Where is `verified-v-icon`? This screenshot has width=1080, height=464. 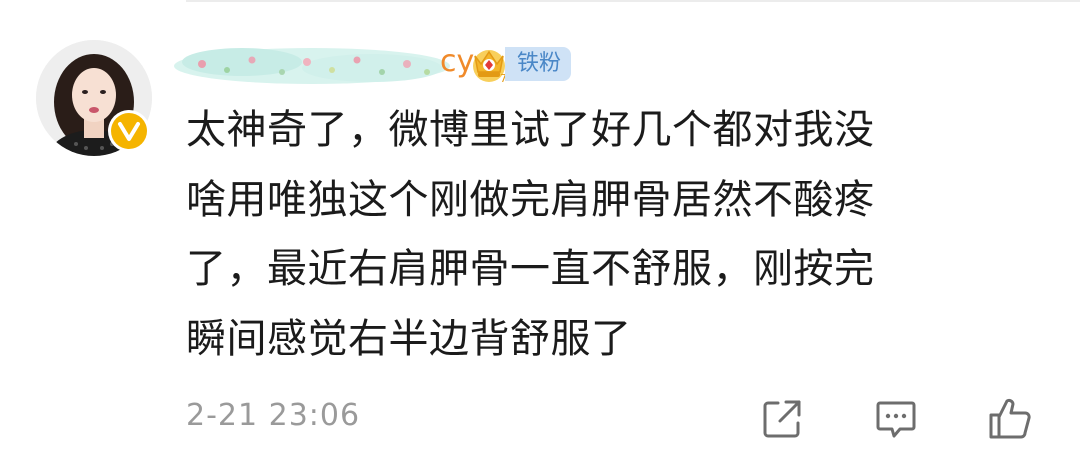
verified-v-icon is located at coordinates (129, 131).